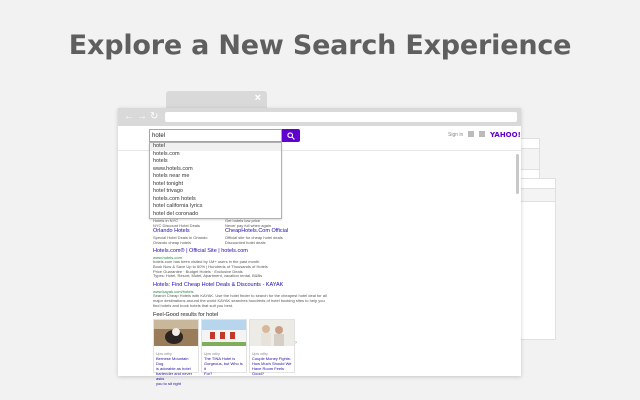 The width and height of the screenshot is (640, 400). What do you see at coordinates (215, 215) in the screenshot?
I see `suggestion-item: hotel del coronado` at bounding box center [215, 215].